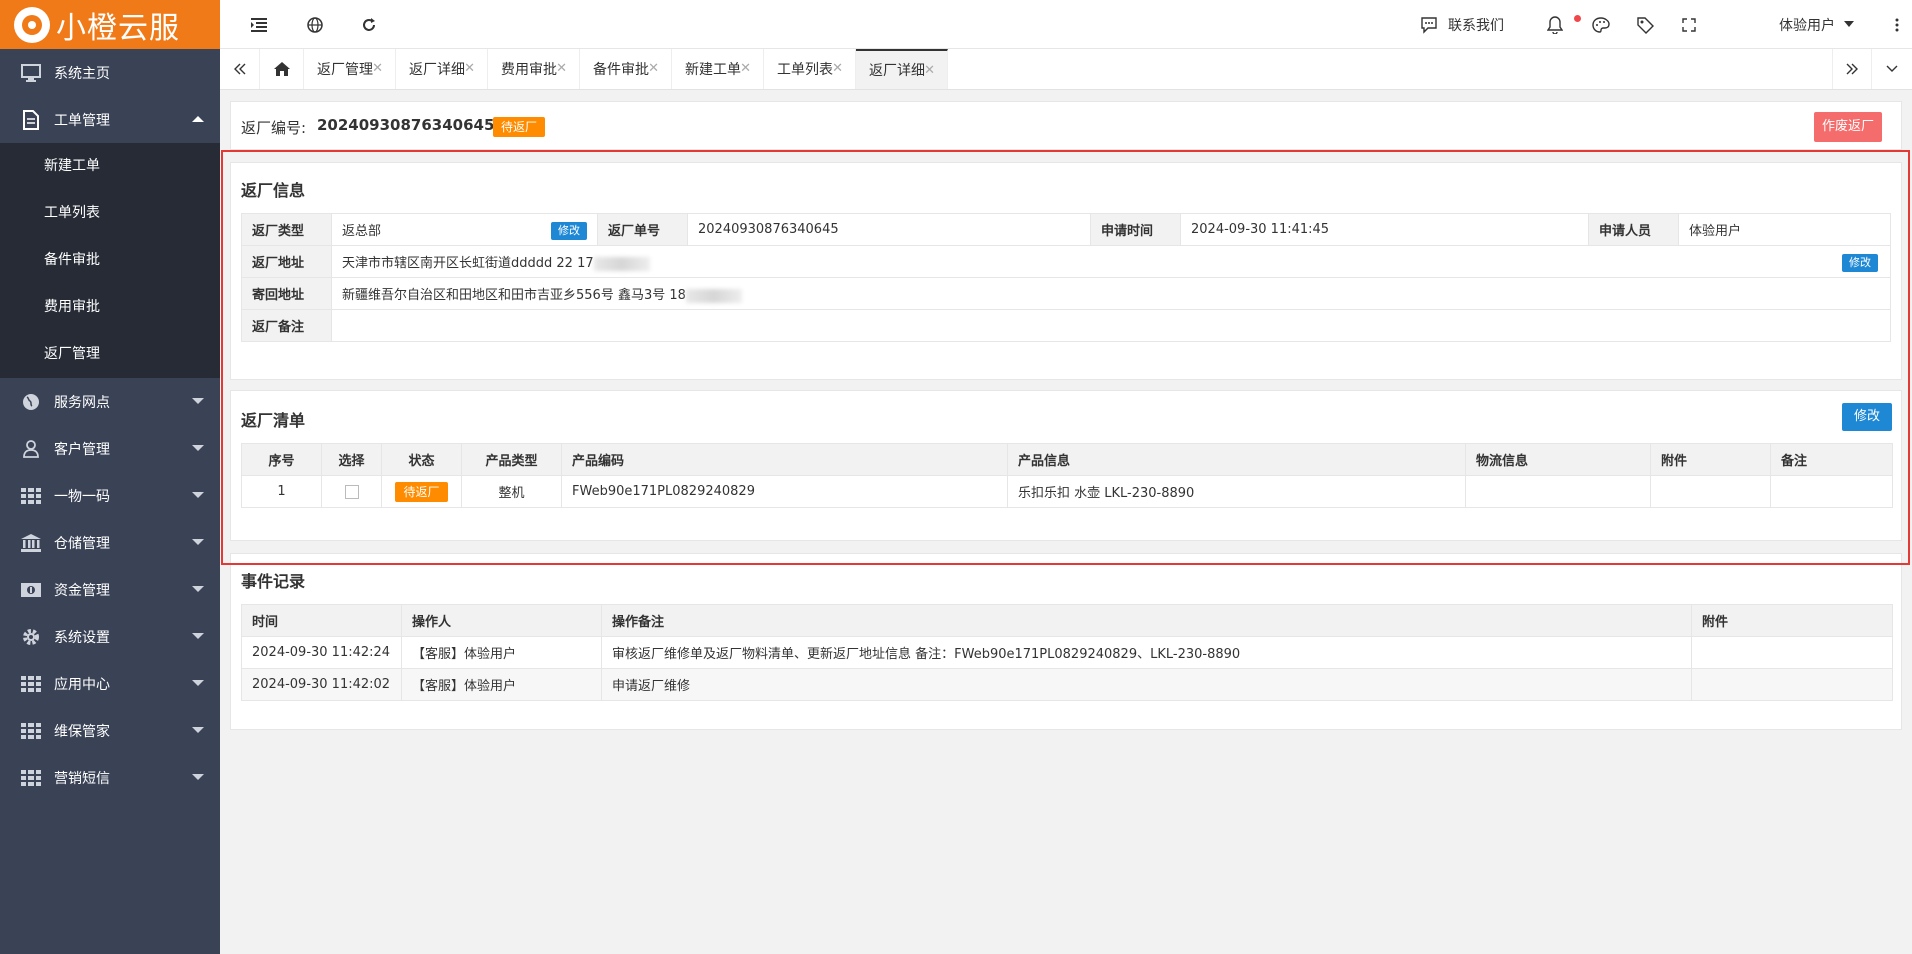 This screenshot has height=954, width=1912. Describe the element at coordinates (286, 261) in the screenshot. I see `address-label: 返厂地址` at that location.